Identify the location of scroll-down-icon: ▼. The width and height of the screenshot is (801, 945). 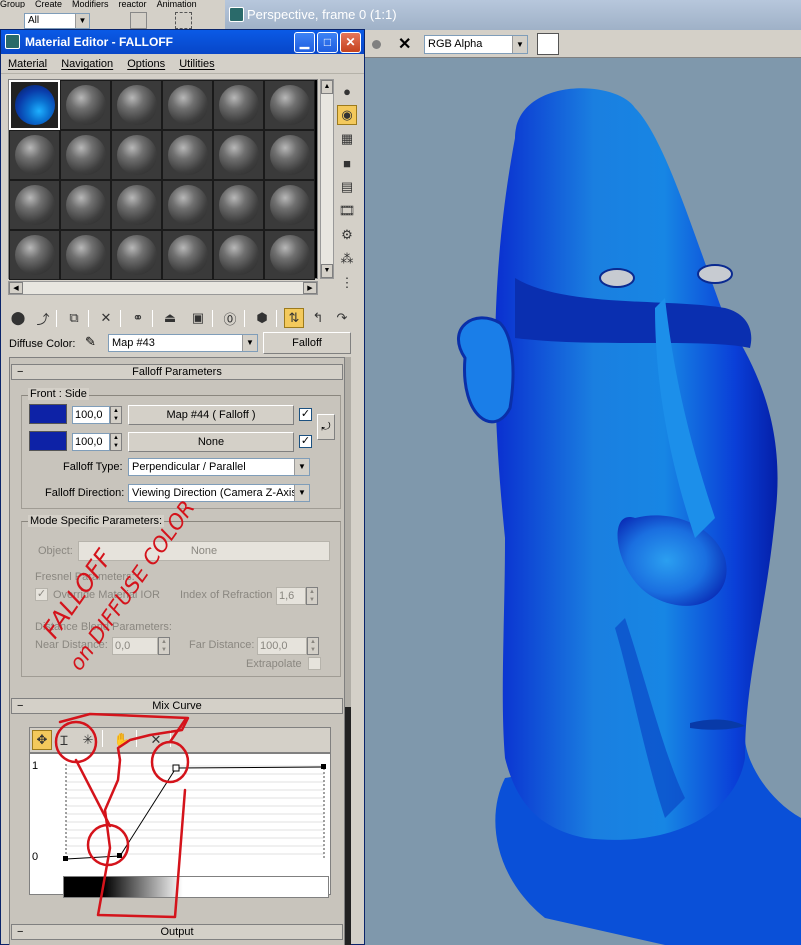
(327, 271).